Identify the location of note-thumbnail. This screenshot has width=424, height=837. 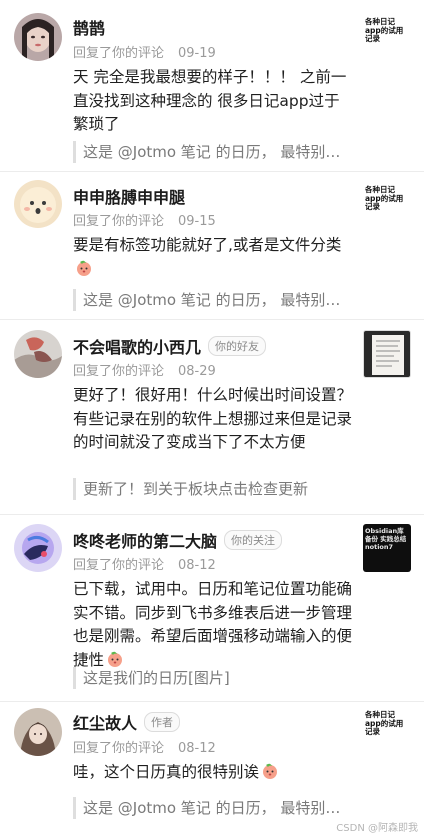
(387, 354).